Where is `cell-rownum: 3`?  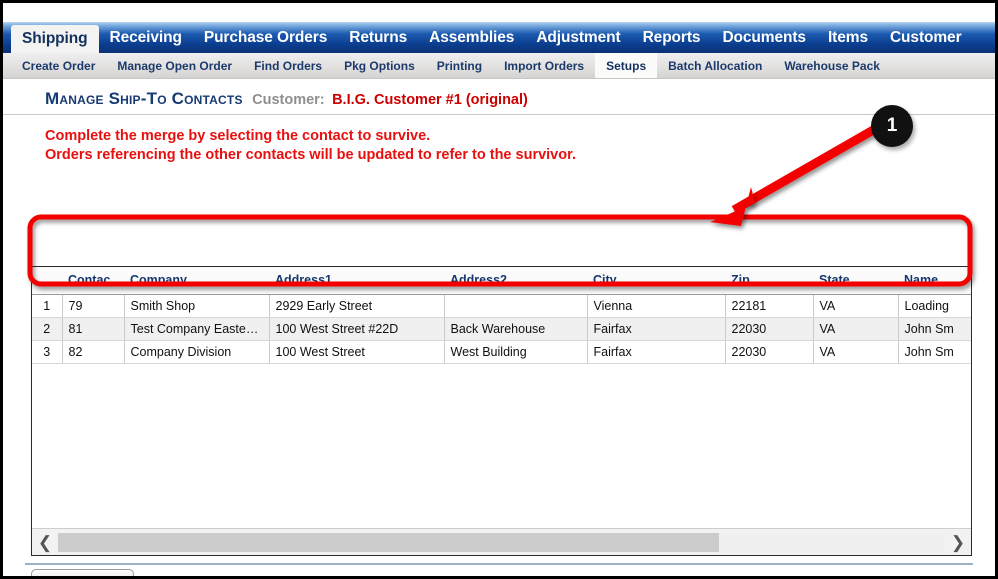 cell-rownum: 3 is located at coordinates (47, 352).